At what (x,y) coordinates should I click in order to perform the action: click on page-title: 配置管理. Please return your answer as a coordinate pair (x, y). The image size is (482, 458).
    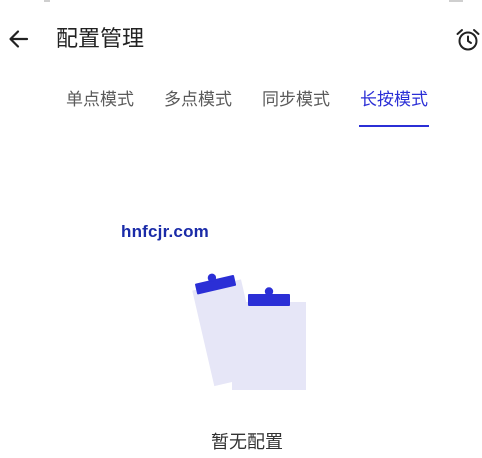
    Looking at the image, I should click on (100, 39).